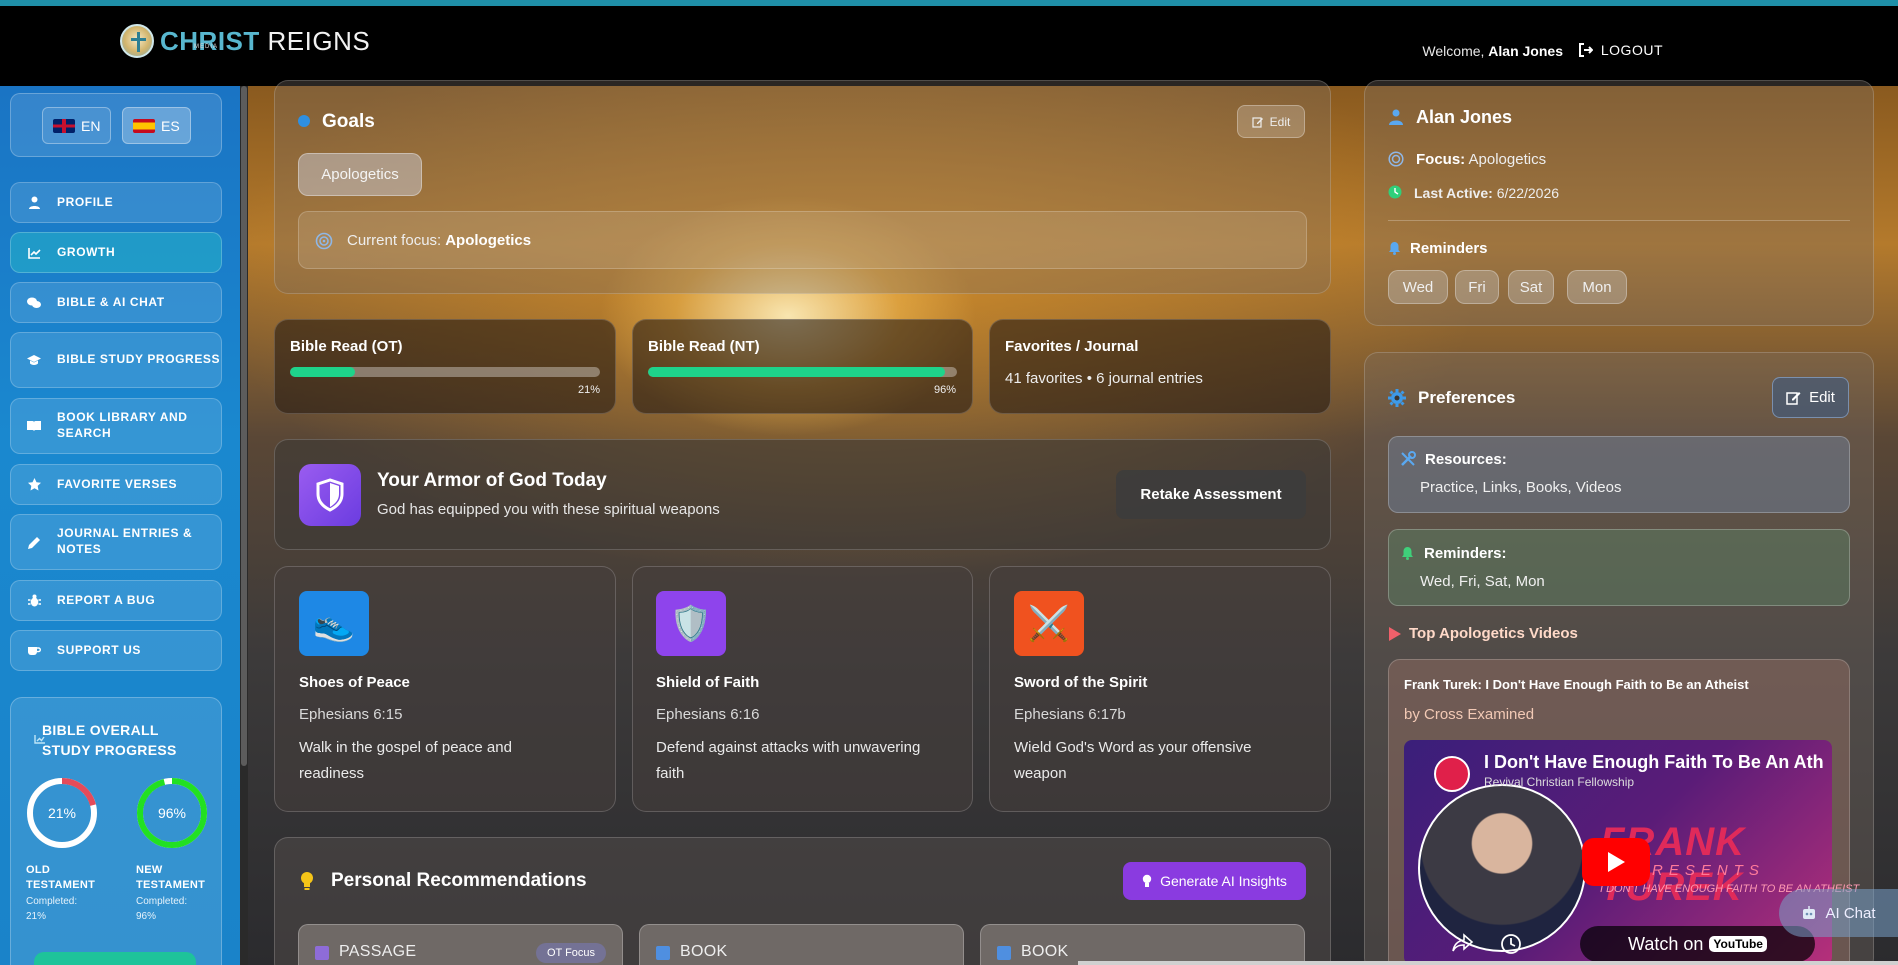  What do you see at coordinates (171, 877) in the screenshot?
I see `nt-label: NEW TESTAMENT` at bounding box center [171, 877].